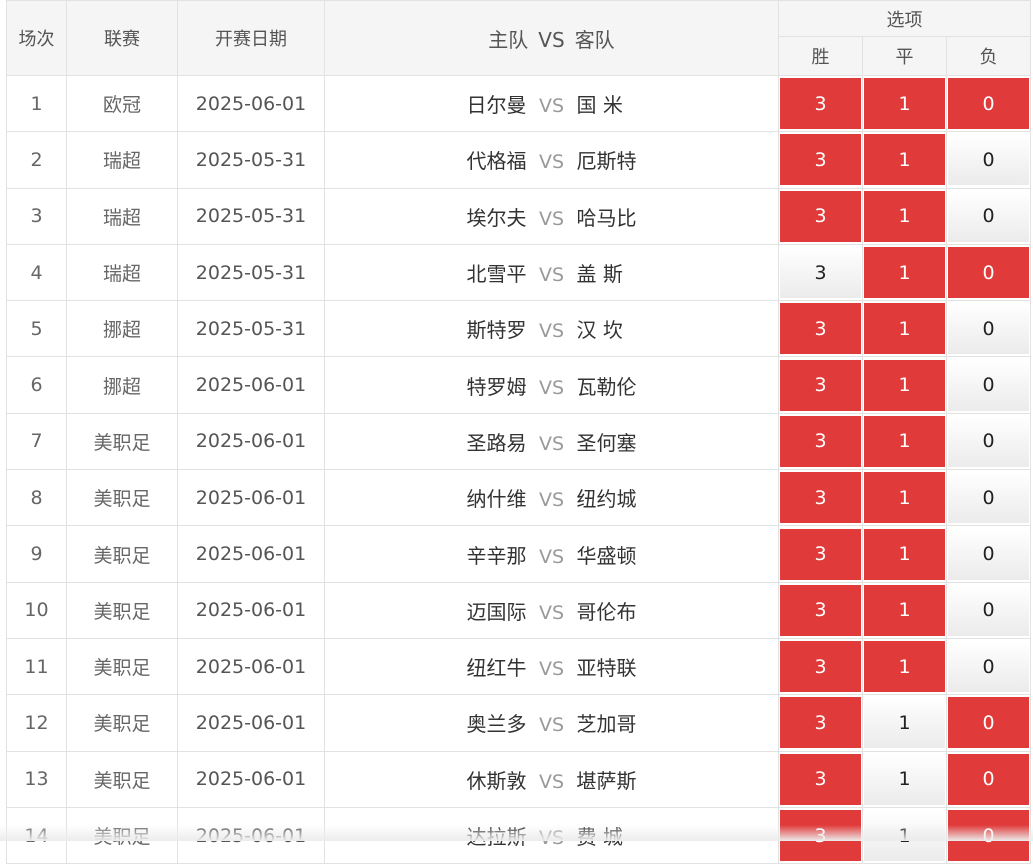 This screenshot has width=1033, height=864. Describe the element at coordinates (551, 103) in the screenshot. I see `match-teams: 日尔曼 VS 国 米` at that location.